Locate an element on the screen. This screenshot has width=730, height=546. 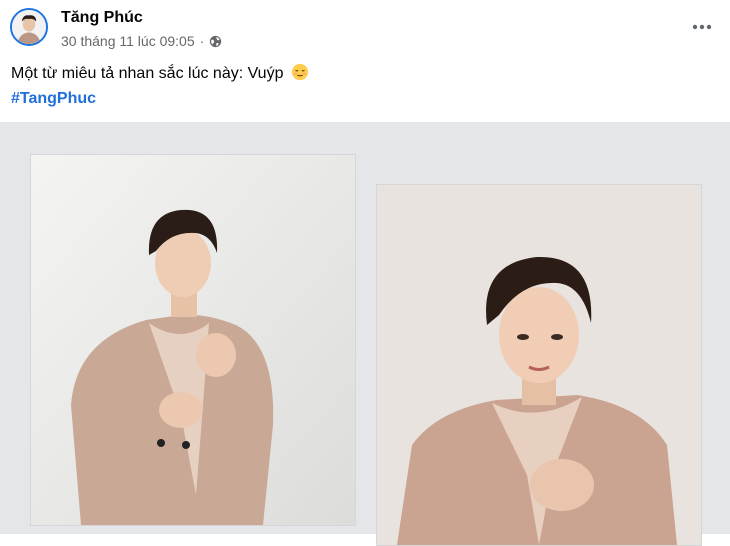
post-text: Một từ miêu tả nhan sắc lúc này: Vuýp is located at coordinates (147, 73).